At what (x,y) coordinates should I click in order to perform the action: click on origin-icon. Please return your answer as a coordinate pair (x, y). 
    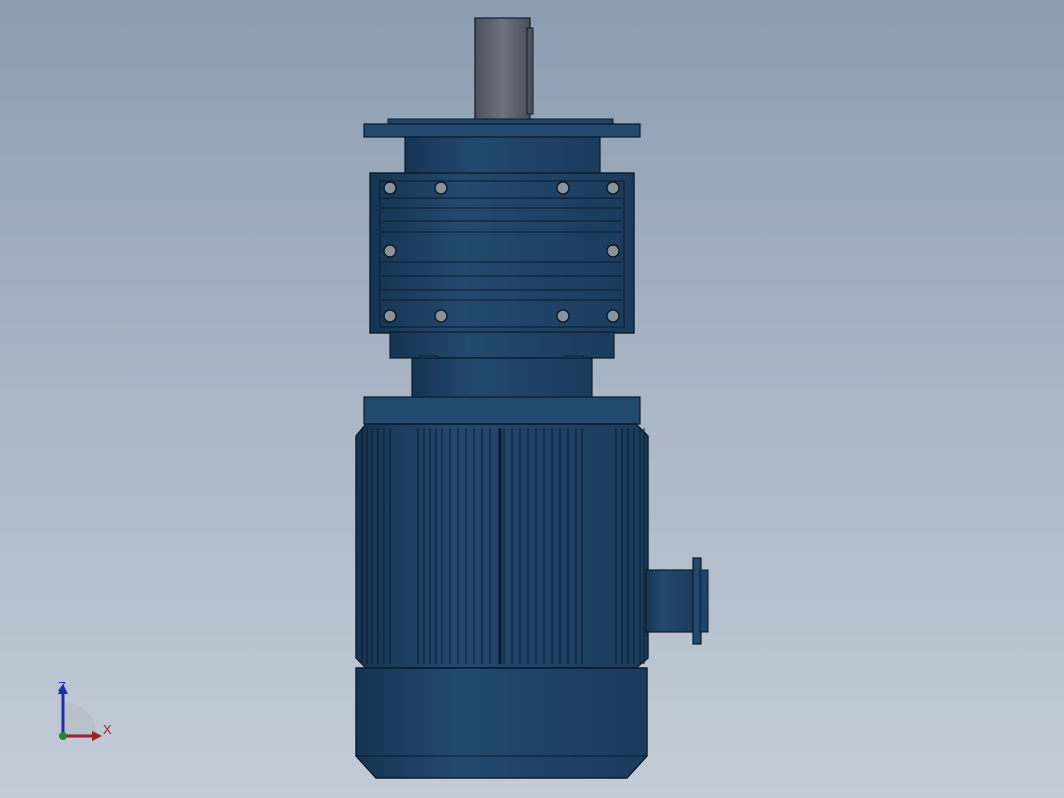
    Looking at the image, I should click on (63, 736).